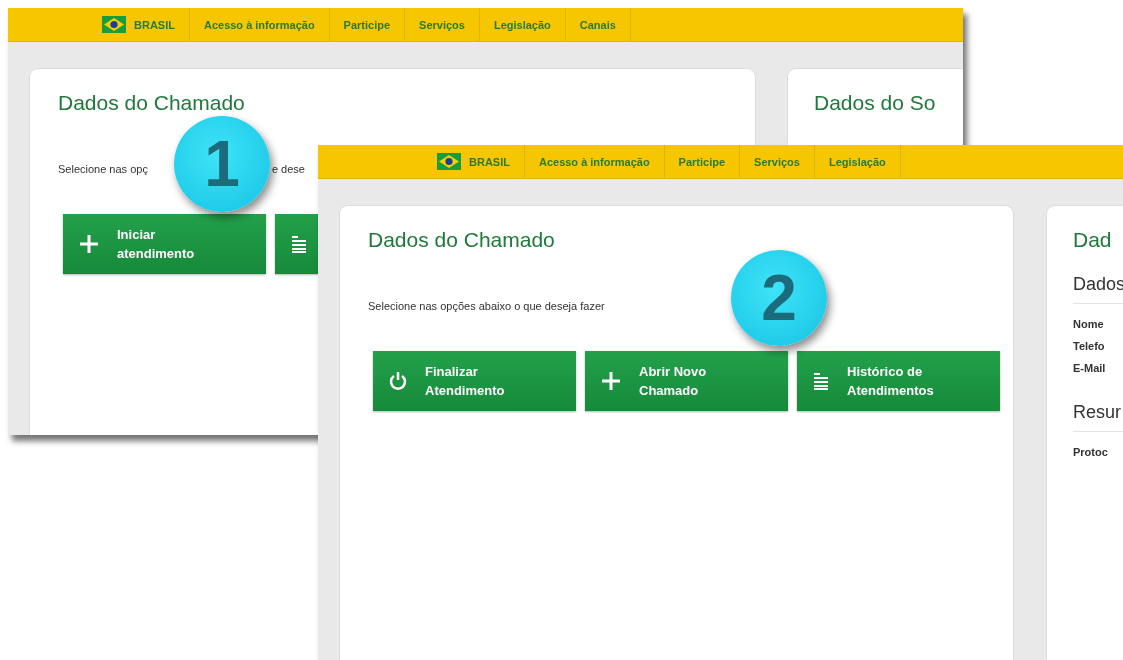  I want to click on instruction-text: Selecione nas opç, so click(103, 169).